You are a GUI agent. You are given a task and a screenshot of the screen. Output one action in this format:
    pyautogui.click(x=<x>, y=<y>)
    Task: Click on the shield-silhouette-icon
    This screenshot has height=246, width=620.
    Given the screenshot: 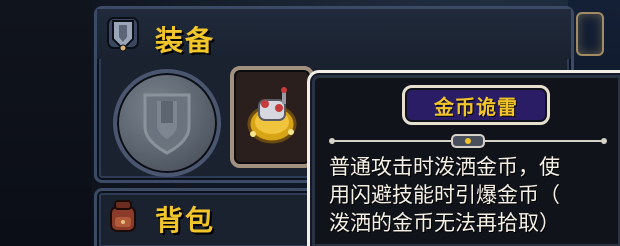 What is the action you would take?
    pyautogui.click(x=167, y=124)
    